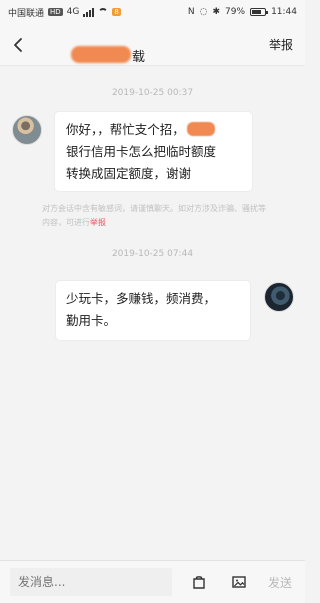 This screenshot has width=320, height=603. What do you see at coordinates (200, 129) in the screenshot?
I see `redacted-text` at bounding box center [200, 129].